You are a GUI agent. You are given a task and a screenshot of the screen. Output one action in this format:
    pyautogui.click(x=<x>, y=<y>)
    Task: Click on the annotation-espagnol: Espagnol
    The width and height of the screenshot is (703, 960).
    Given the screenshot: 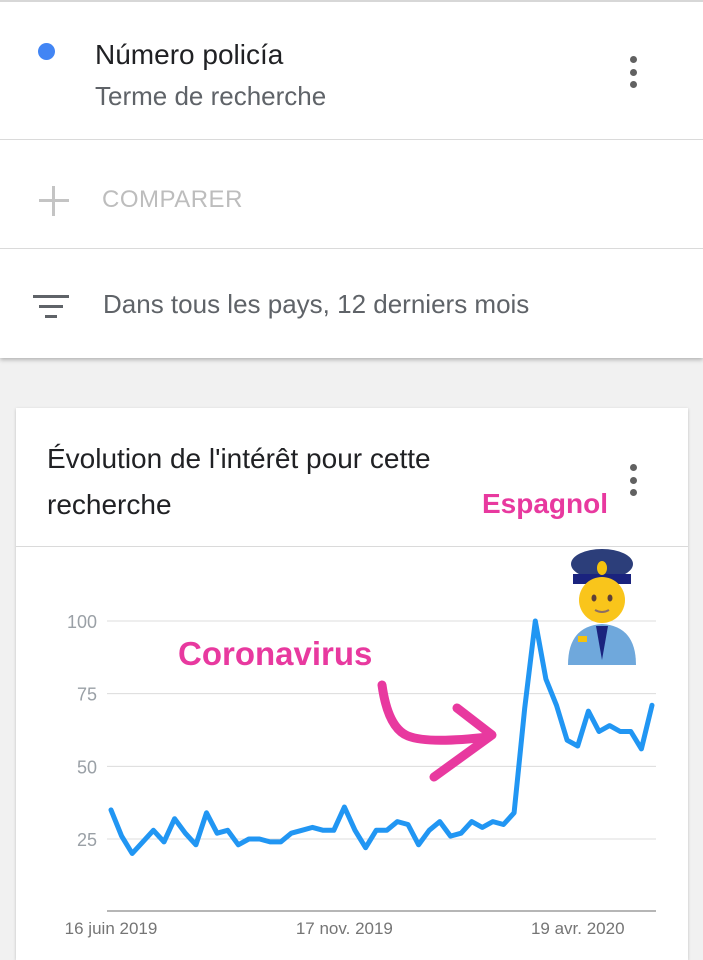 What is the action you would take?
    pyautogui.click(x=545, y=503)
    